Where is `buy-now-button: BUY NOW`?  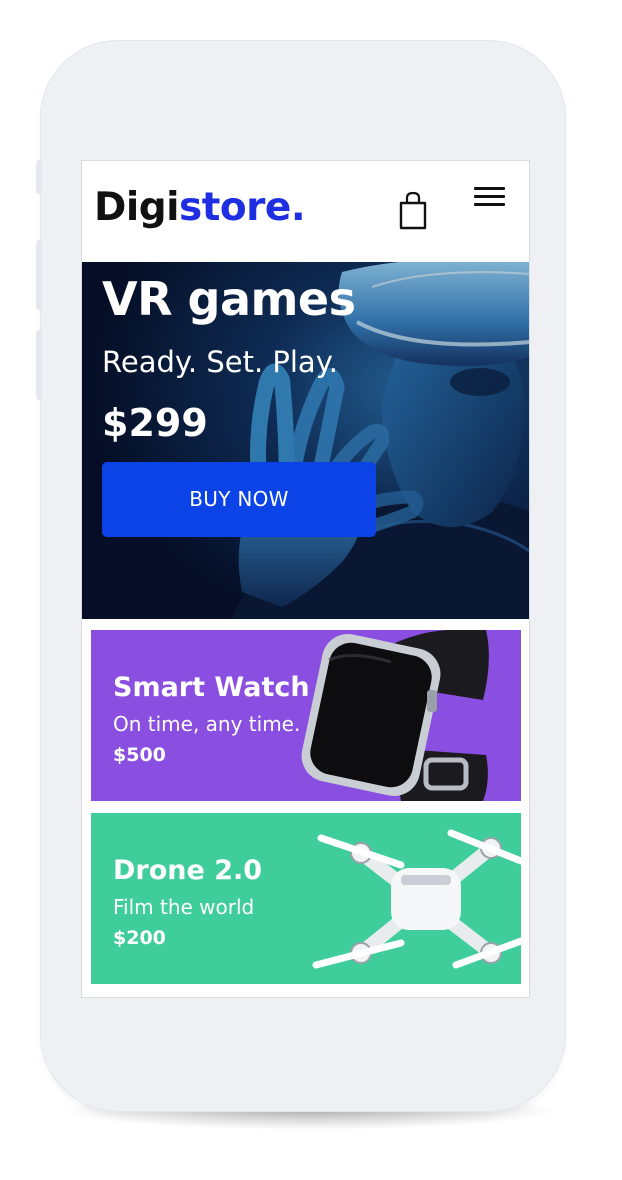
buy-now-button: BUY NOW is located at coordinates (239, 499).